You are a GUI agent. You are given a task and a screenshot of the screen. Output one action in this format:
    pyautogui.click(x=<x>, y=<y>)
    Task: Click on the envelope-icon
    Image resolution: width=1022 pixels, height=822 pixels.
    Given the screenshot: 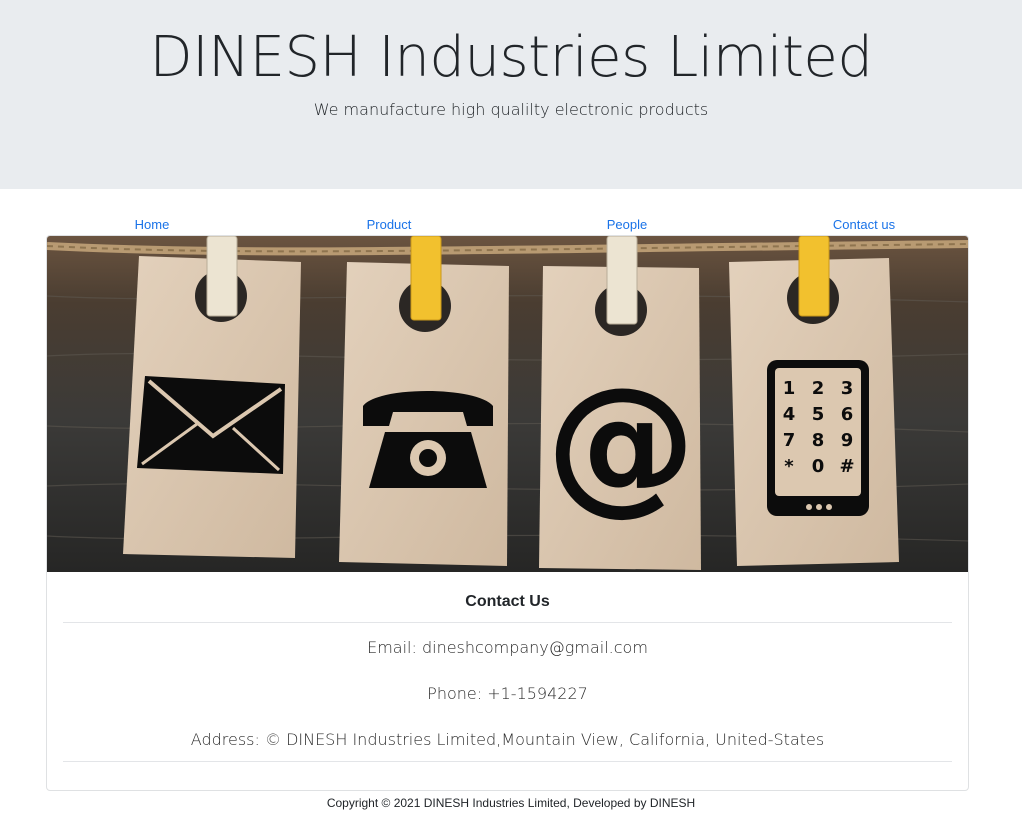 What is the action you would take?
    pyautogui.click(x=211, y=425)
    